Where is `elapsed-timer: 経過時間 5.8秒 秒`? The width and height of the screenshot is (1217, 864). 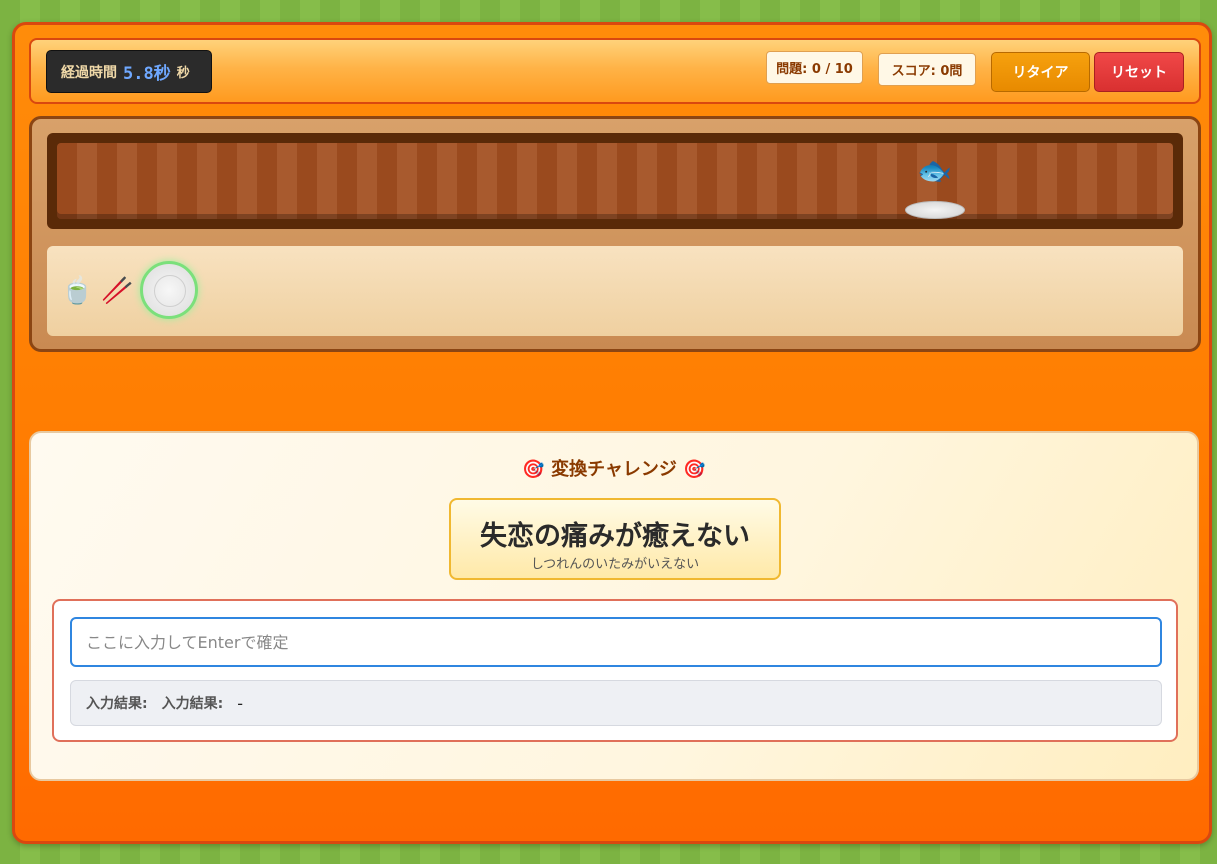
elapsed-timer: 経過時間 5.8秒 秒 is located at coordinates (129, 71).